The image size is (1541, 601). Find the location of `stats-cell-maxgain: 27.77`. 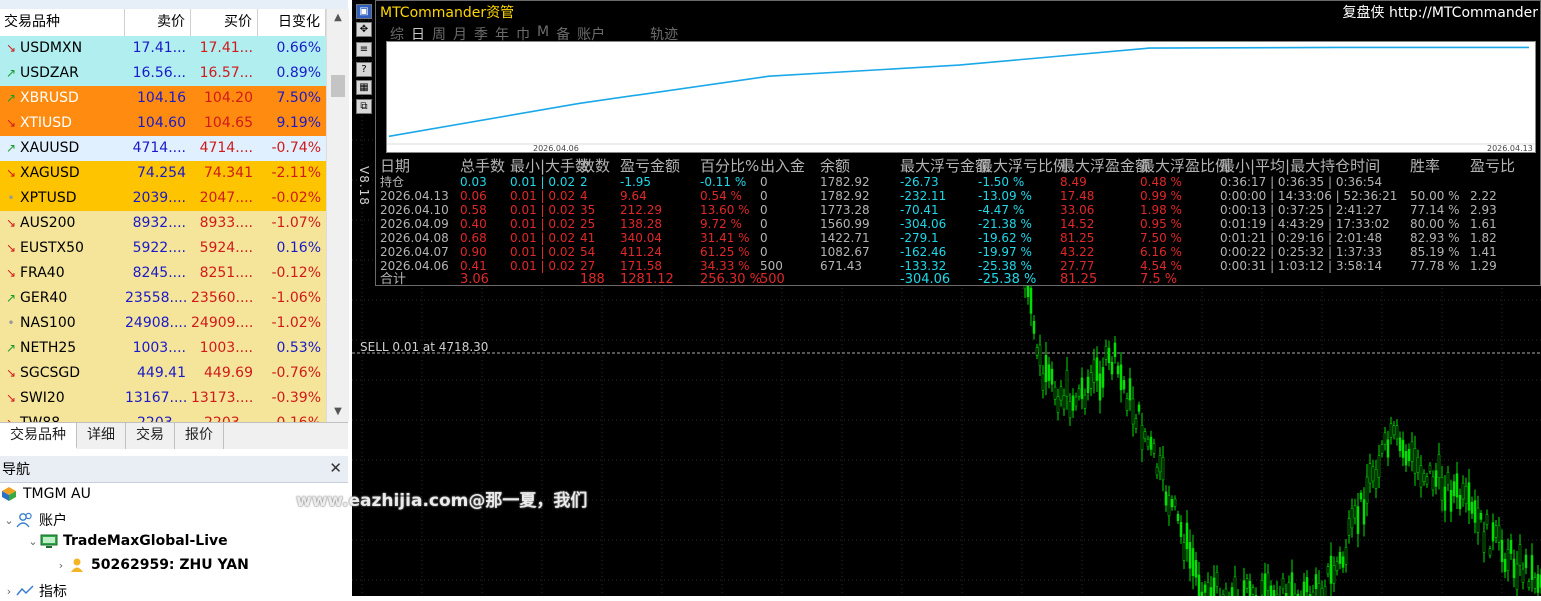

stats-cell-maxgain: 27.77 is located at coordinates (1077, 266).